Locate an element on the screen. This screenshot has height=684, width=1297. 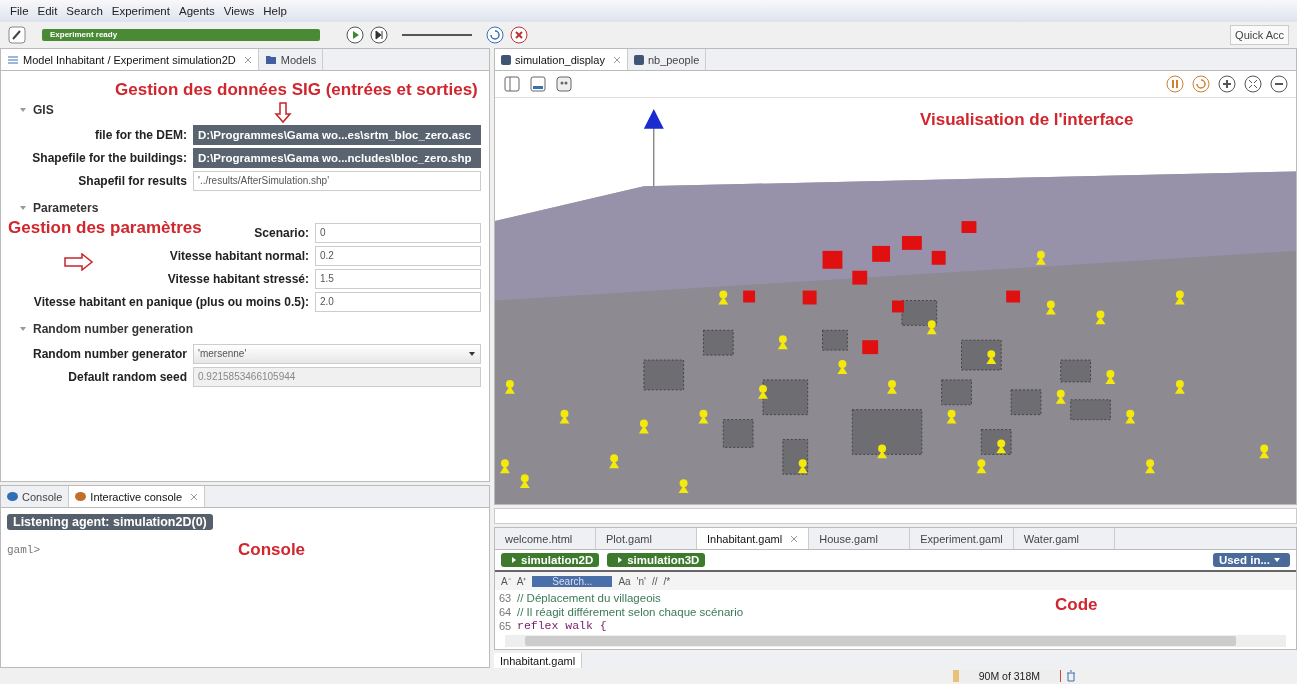
memory-indicator: 90M of 318M is located at coordinates (1006, 676).